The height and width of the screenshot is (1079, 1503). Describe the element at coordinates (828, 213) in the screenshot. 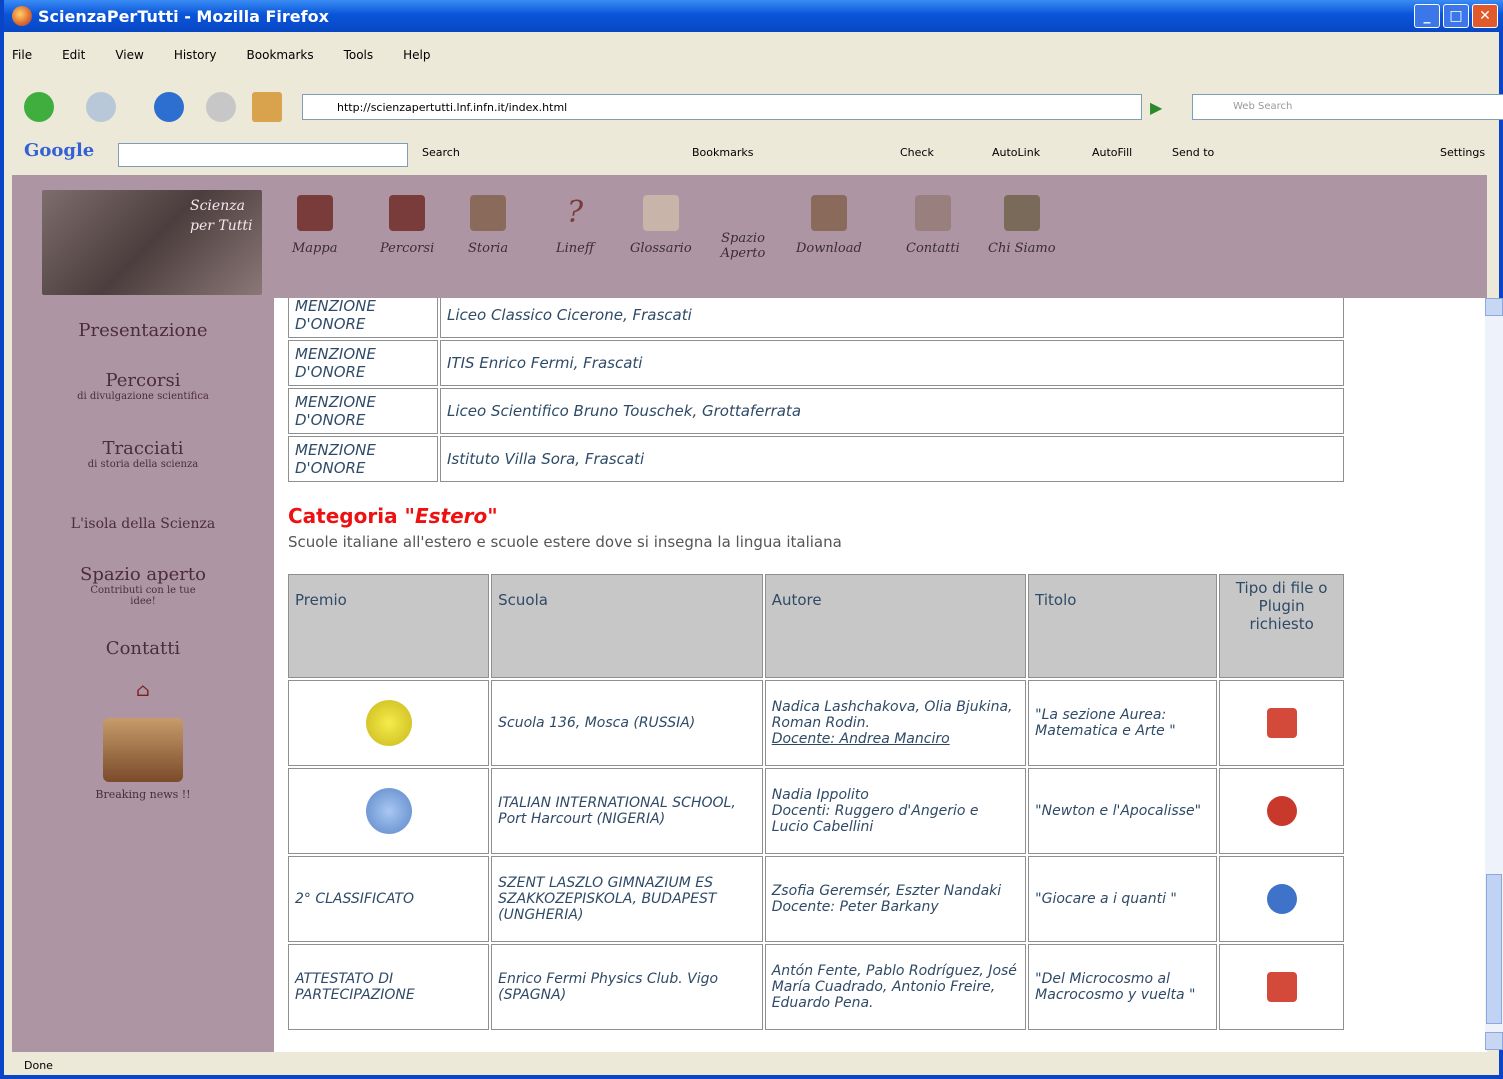

I see `download-icon` at that location.